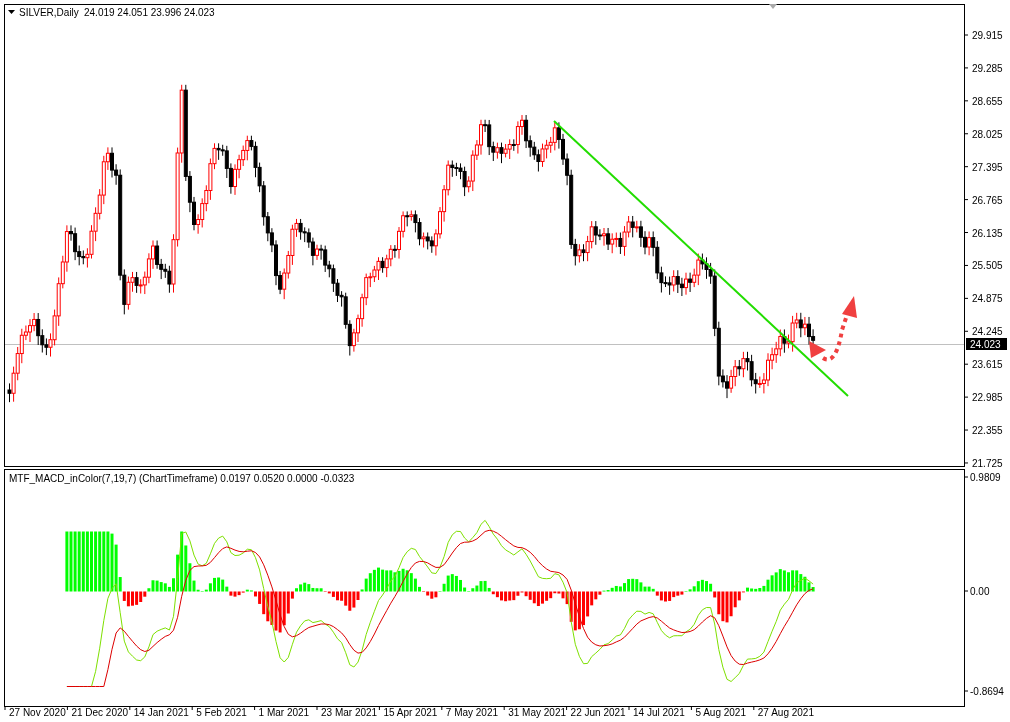 The height and width of the screenshot is (722, 1010). Describe the element at coordinates (987, 101) in the screenshot. I see `price-axis-label: 28.655` at that location.